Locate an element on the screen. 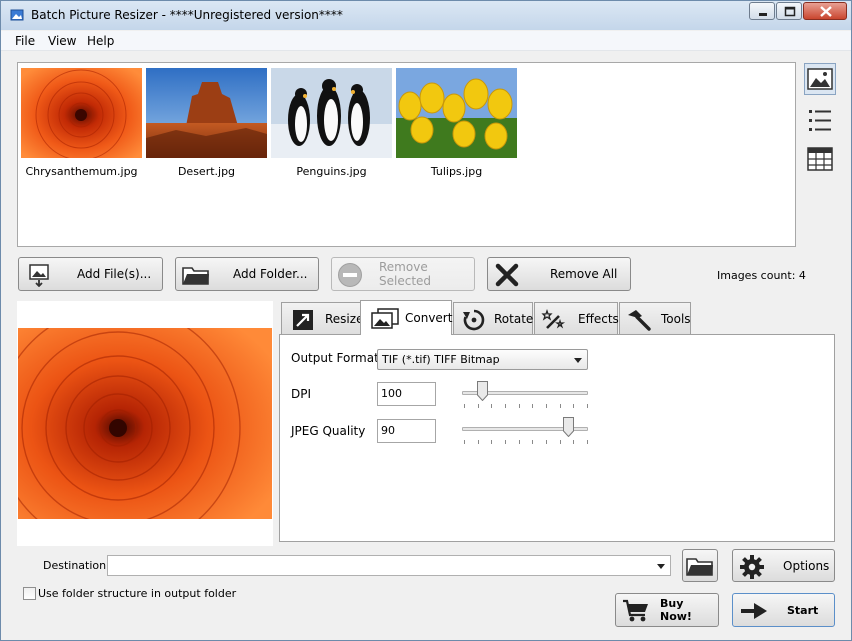 The width and height of the screenshot is (852, 641). tab-effects-label: Effects is located at coordinates (598, 318).